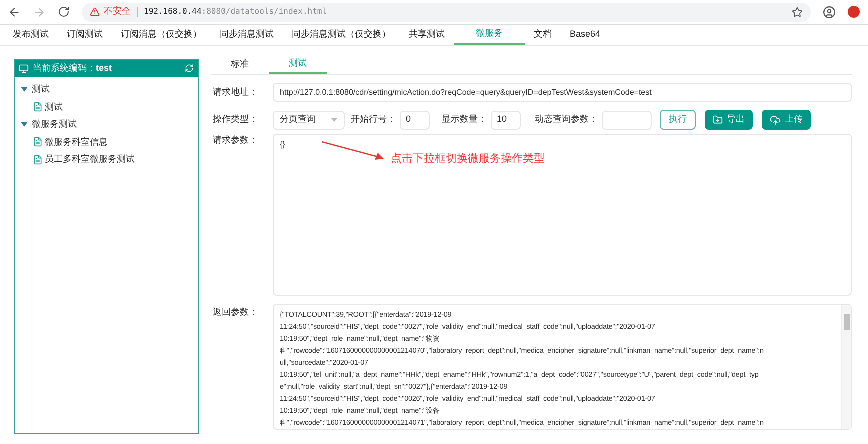 The width and height of the screenshot is (868, 444). I want to click on tree-leaf: 员工多科室微服务测试, so click(90, 159).